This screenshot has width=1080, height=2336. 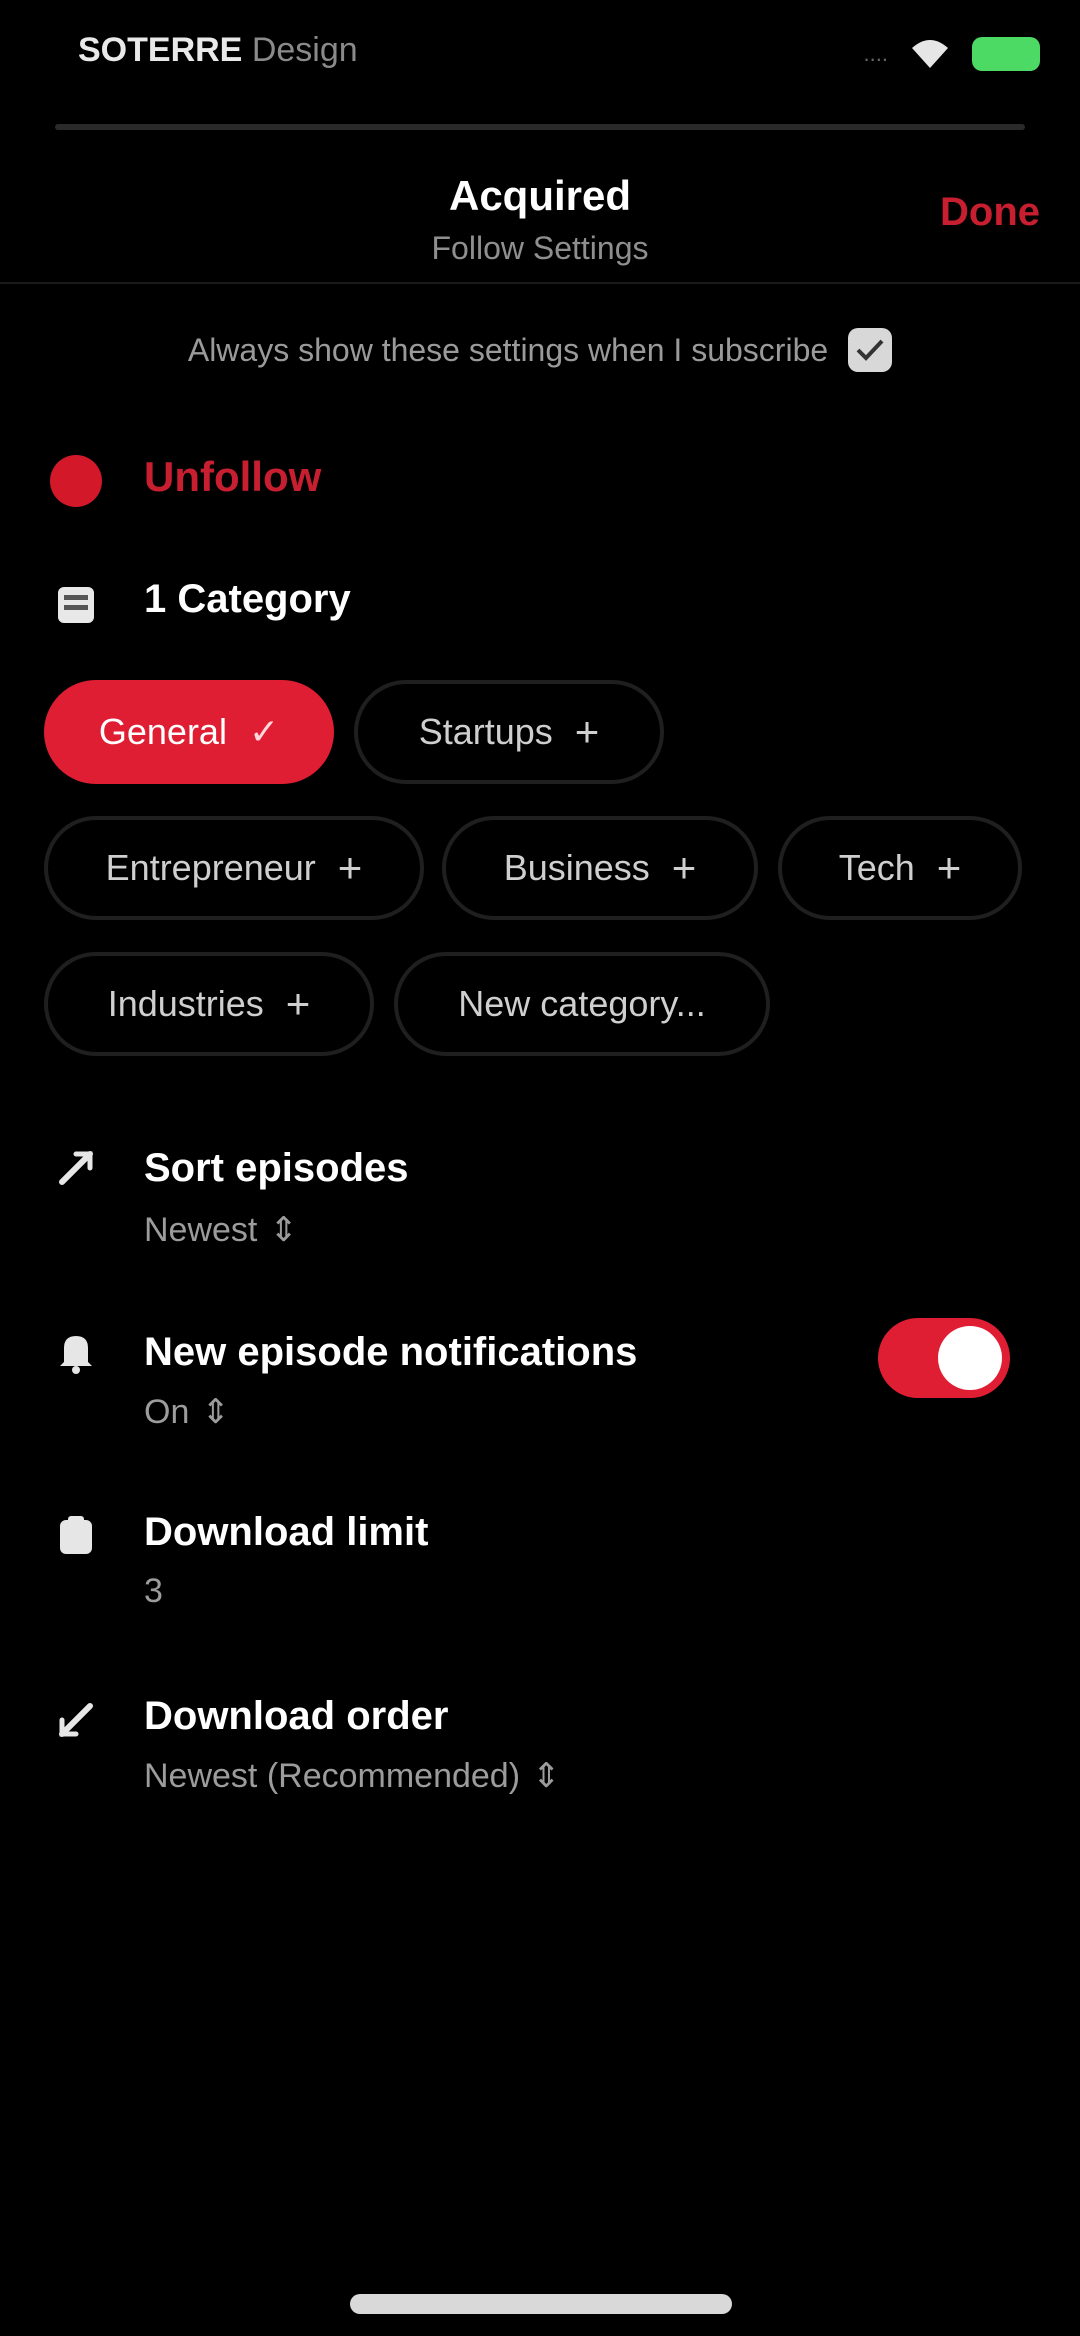 I want to click on header-divider, so click(x=540, y=283).